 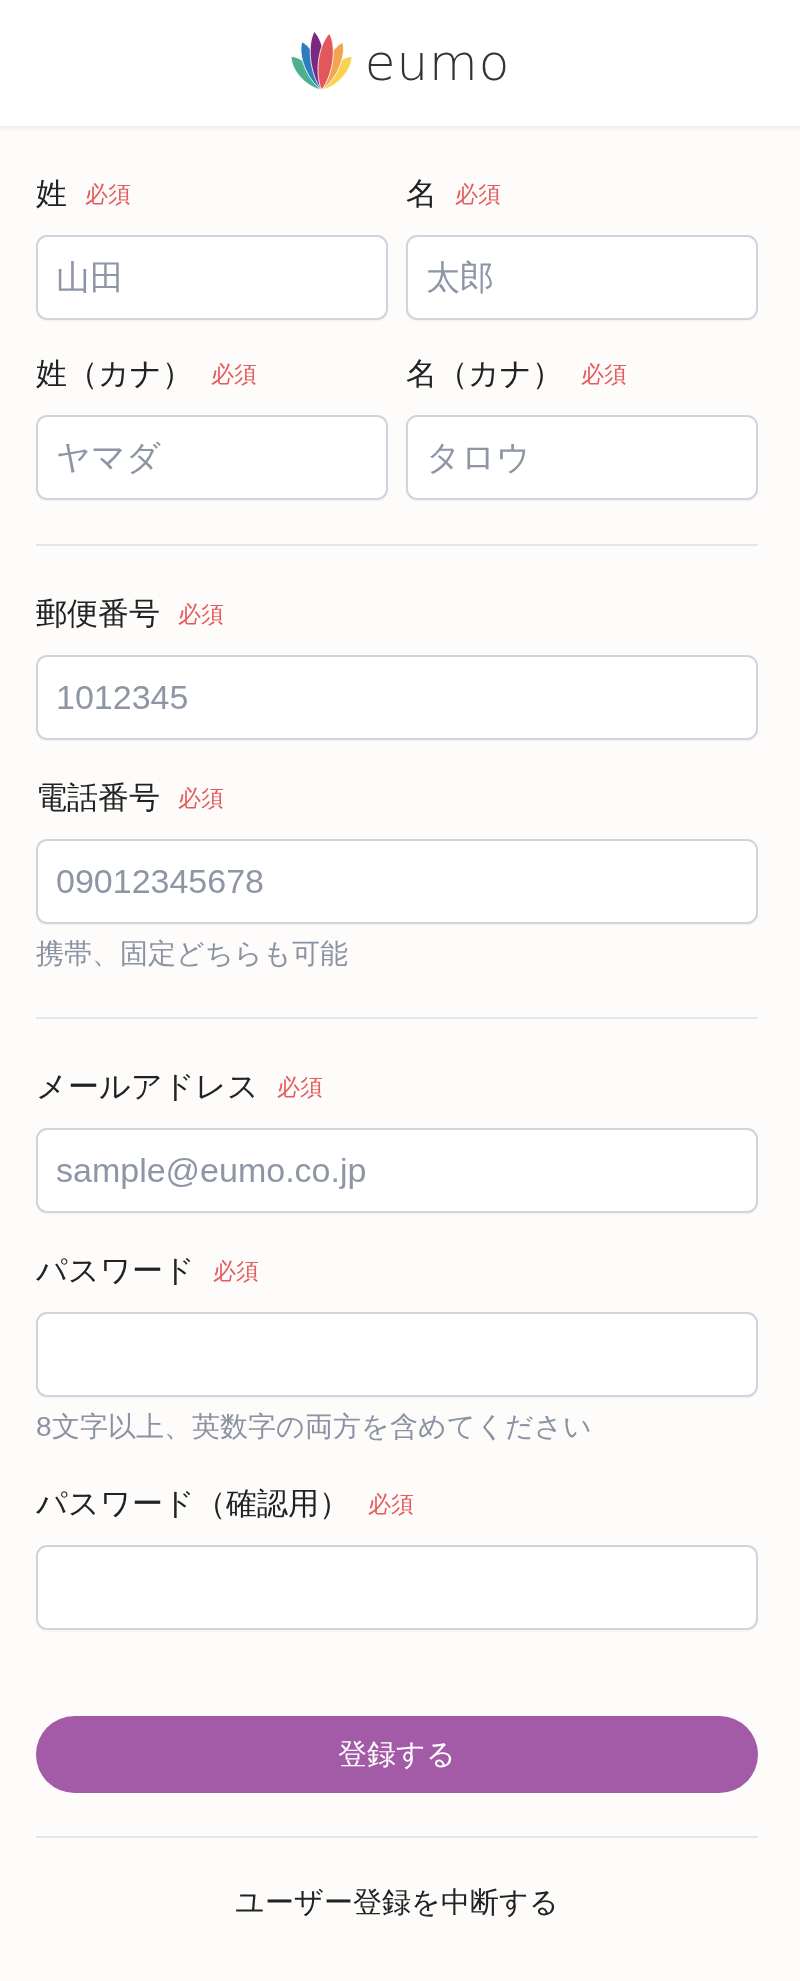 I want to click on field-label: 郵便番号, so click(x=98, y=614).